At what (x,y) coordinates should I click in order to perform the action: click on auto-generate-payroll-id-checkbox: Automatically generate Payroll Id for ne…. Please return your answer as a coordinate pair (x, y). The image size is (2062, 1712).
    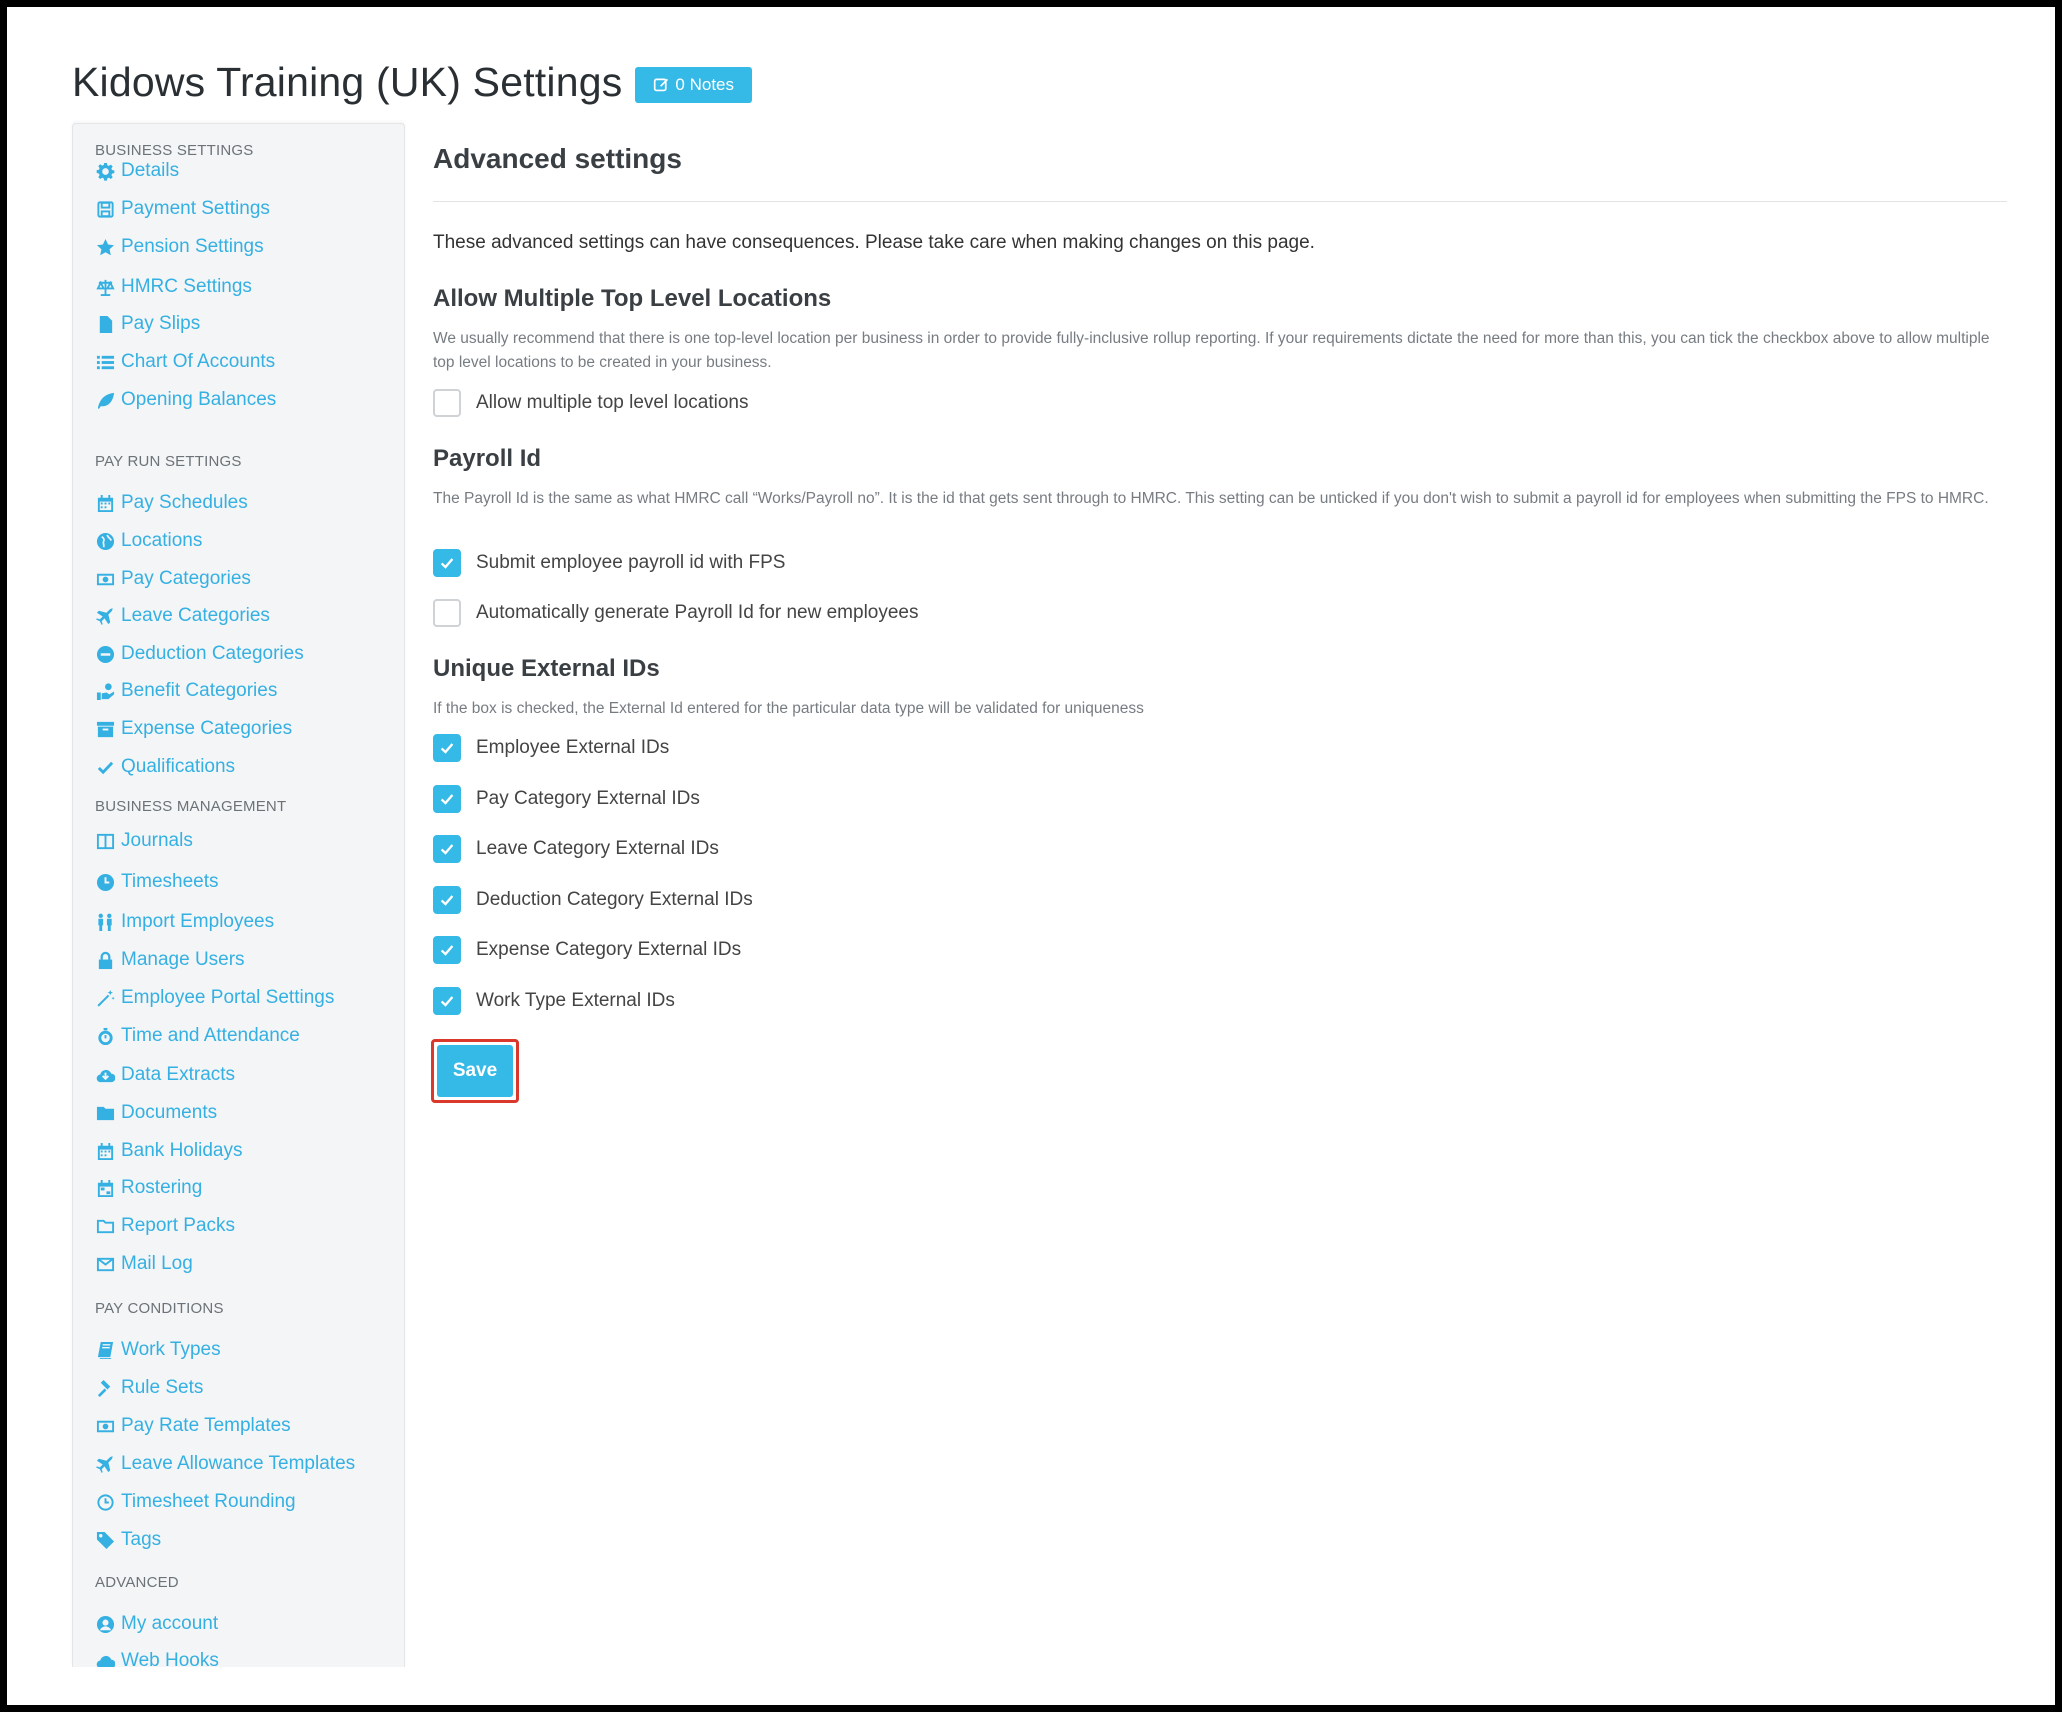
    Looking at the image, I should click on (676, 613).